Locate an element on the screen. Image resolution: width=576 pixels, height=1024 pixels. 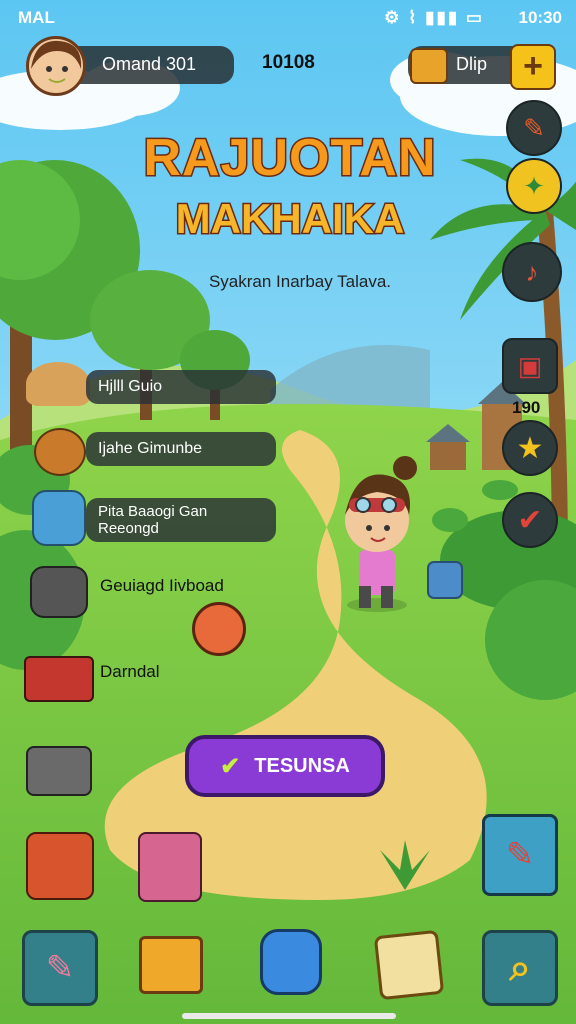
star-icon: ★ is located at coordinates (530, 448).